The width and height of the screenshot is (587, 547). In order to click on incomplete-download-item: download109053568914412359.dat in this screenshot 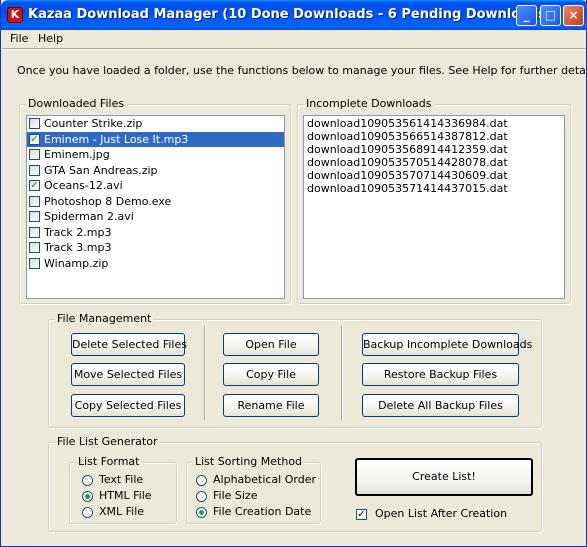, I will do `click(434, 149)`.